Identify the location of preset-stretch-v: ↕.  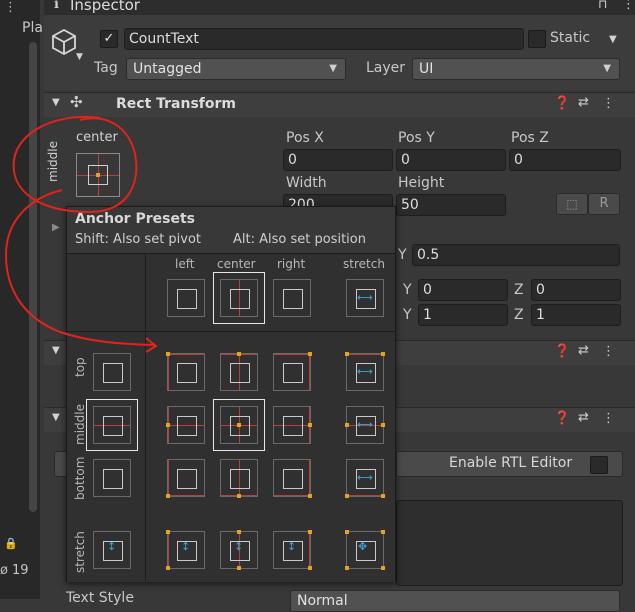
(112, 550).